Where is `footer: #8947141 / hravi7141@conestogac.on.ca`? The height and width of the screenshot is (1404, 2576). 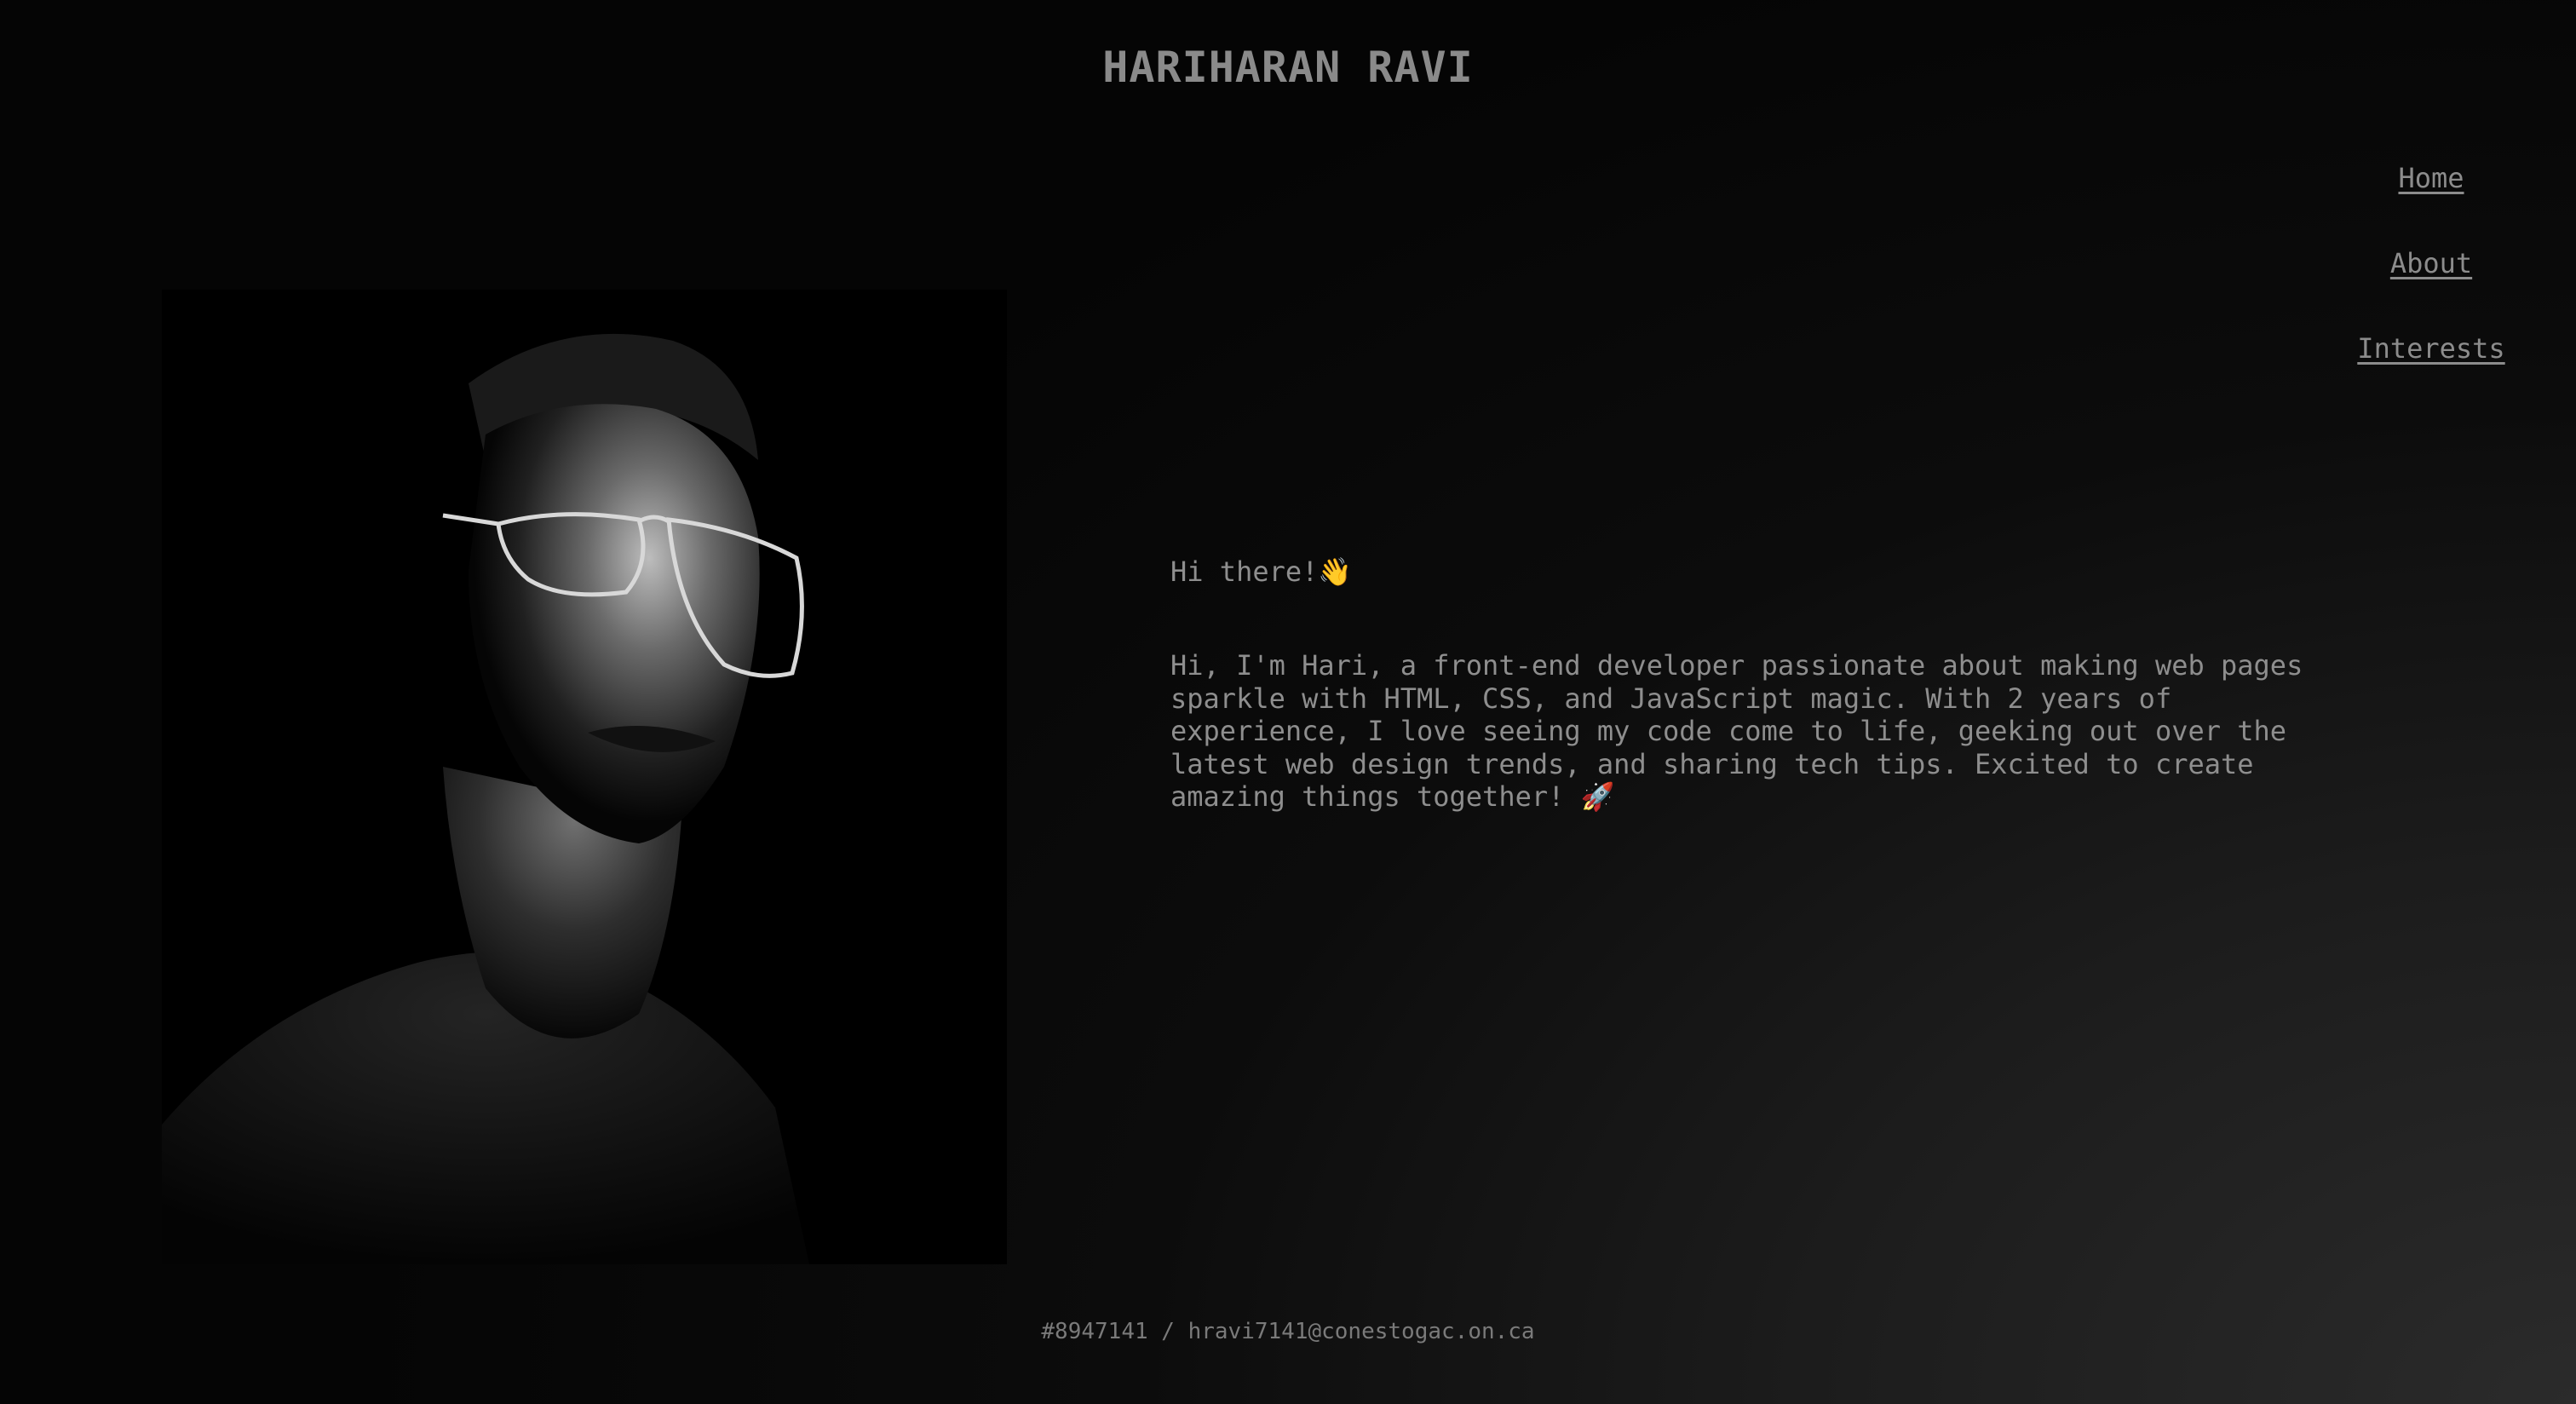
footer: #8947141 / hravi7141@conestogac.on.ca is located at coordinates (1288, 1331).